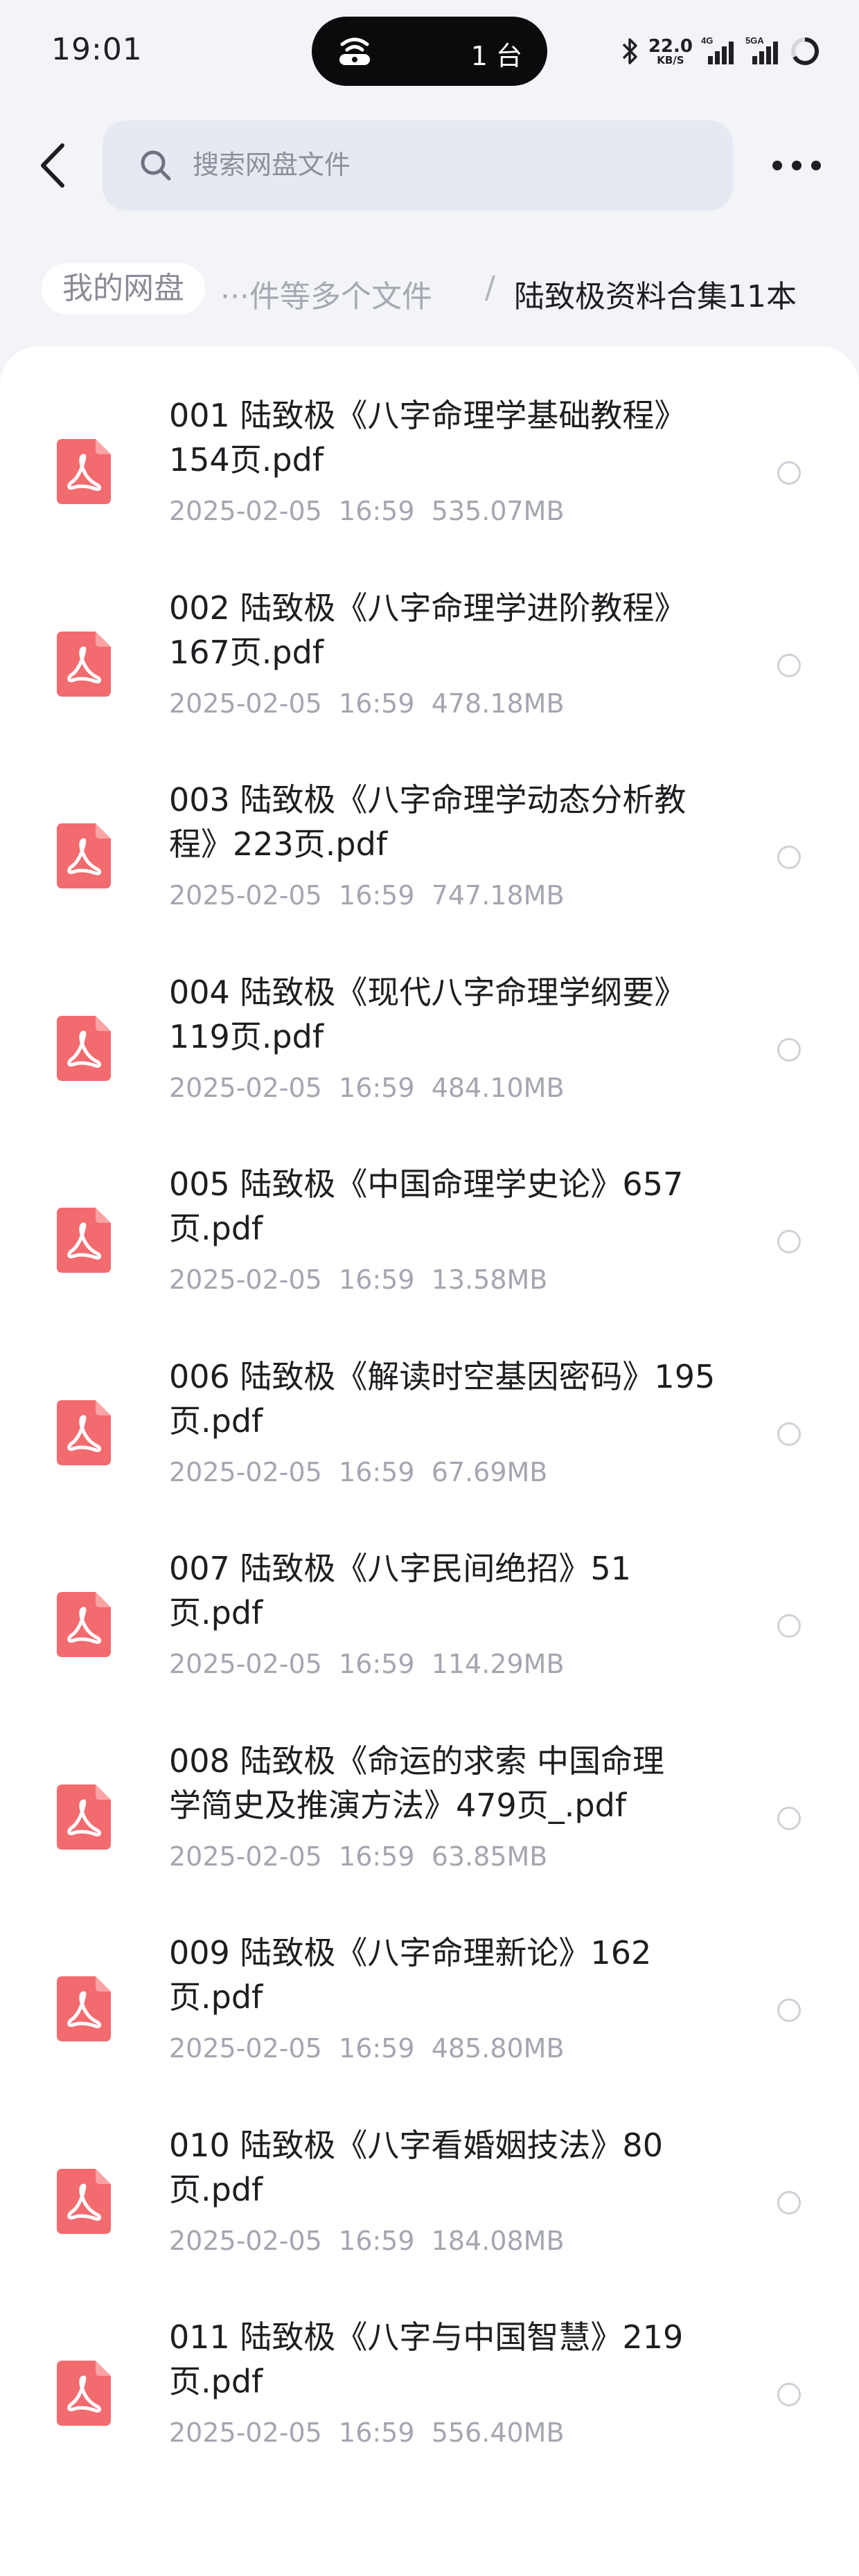 The image size is (859, 2576). Describe the element at coordinates (655, 296) in the screenshot. I see `breadcrumb-current-folder: 陆致极资料合集11本` at that location.